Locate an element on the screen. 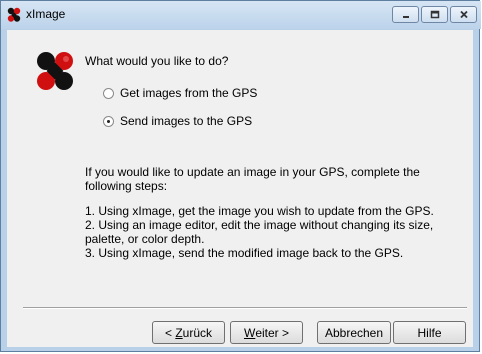 The height and width of the screenshot is (354, 482). next-button: Weiter > is located at coordinates (266, 332).